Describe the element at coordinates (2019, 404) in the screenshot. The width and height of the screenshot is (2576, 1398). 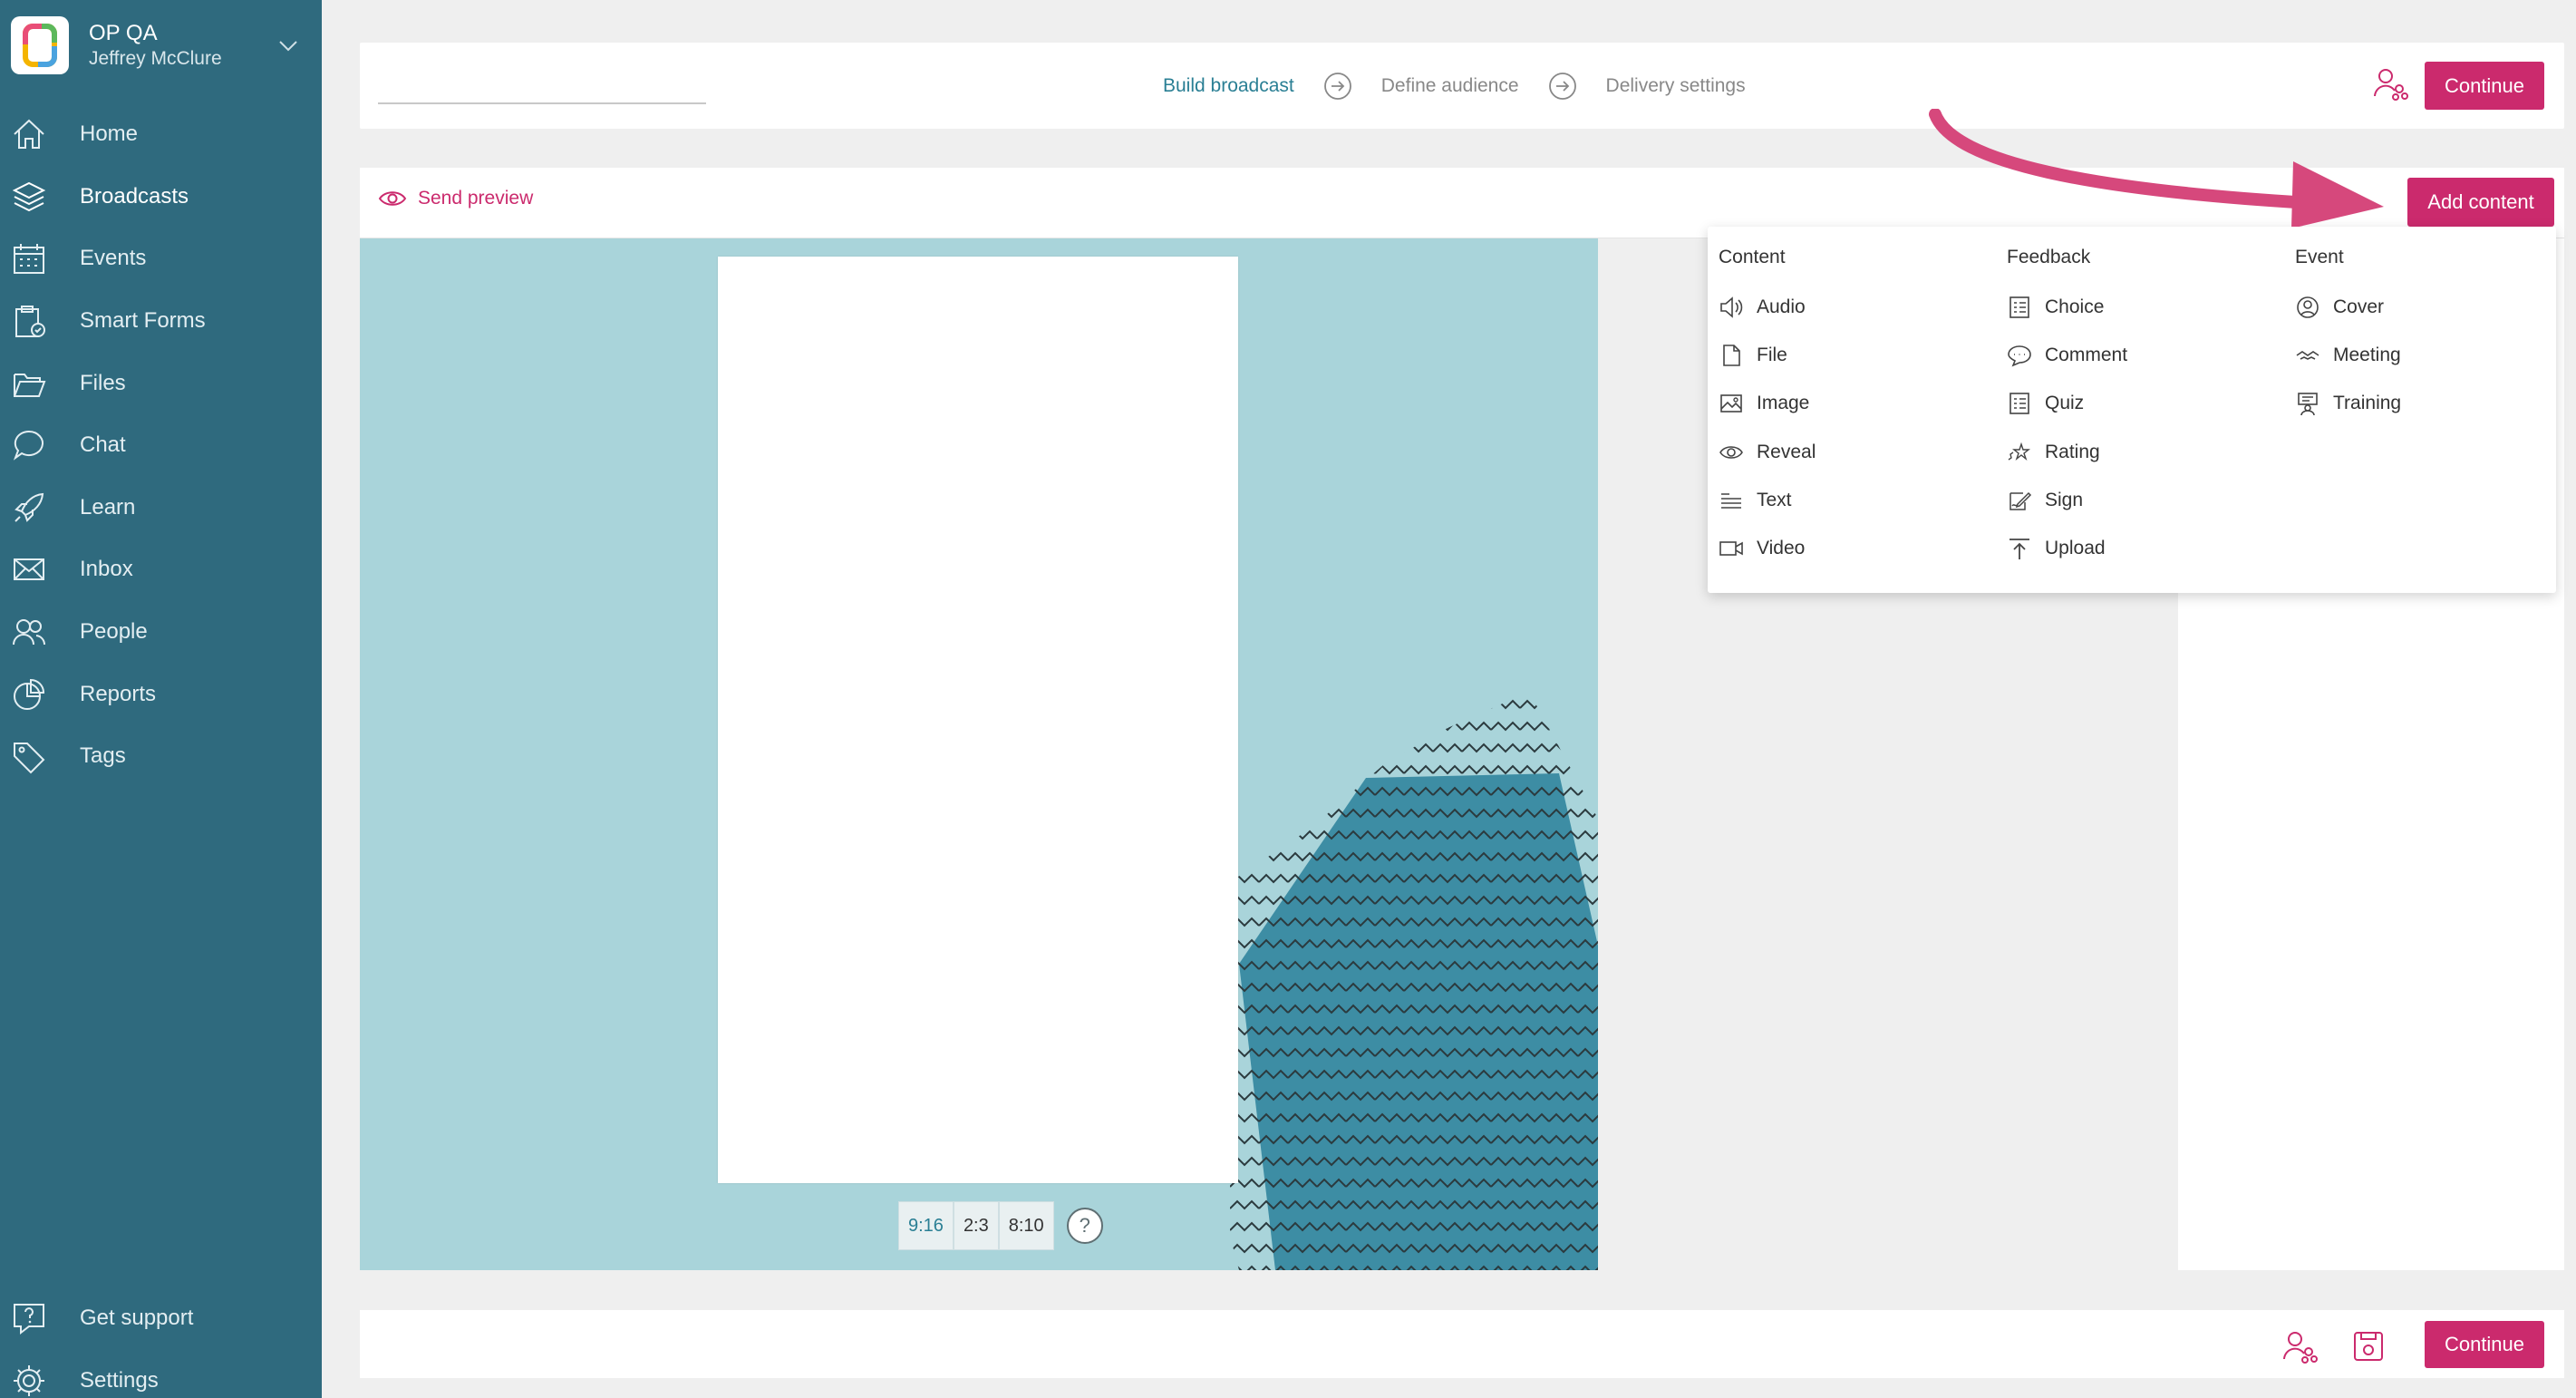
I see `quiz-icon` at that location.